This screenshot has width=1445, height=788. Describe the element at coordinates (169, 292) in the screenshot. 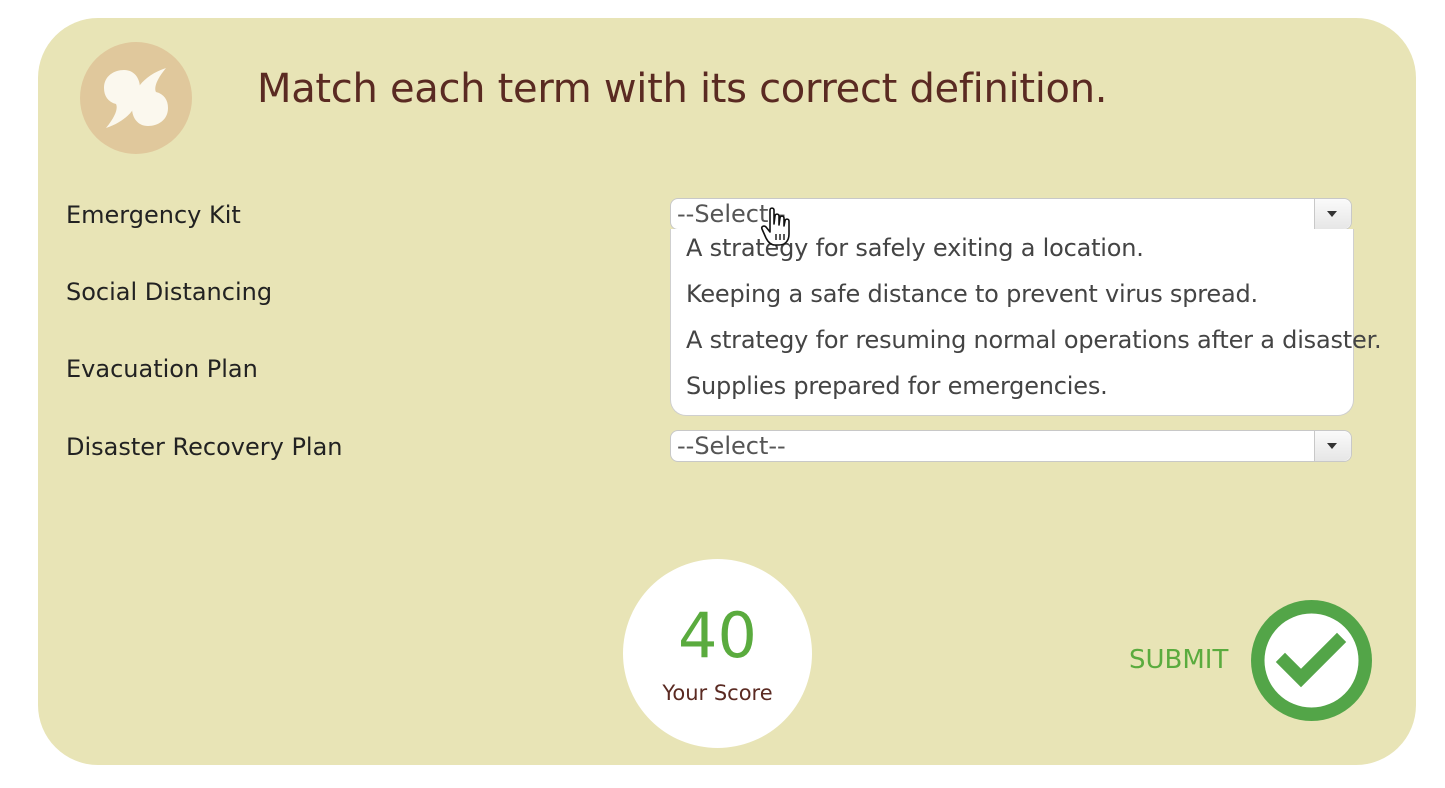

I see `term-label-social-distancing: Social Distancing` at that location.